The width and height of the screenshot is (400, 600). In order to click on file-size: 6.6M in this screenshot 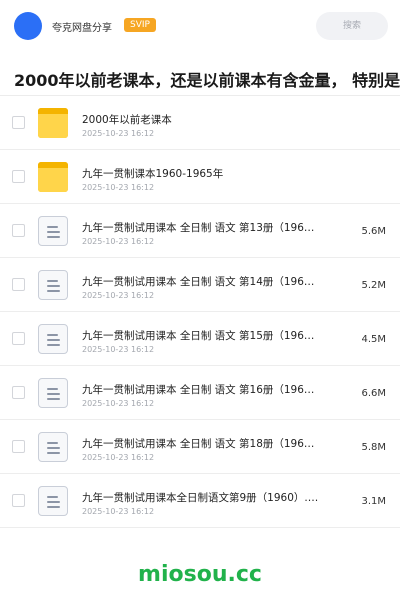, I will do `click(373, 393)`.